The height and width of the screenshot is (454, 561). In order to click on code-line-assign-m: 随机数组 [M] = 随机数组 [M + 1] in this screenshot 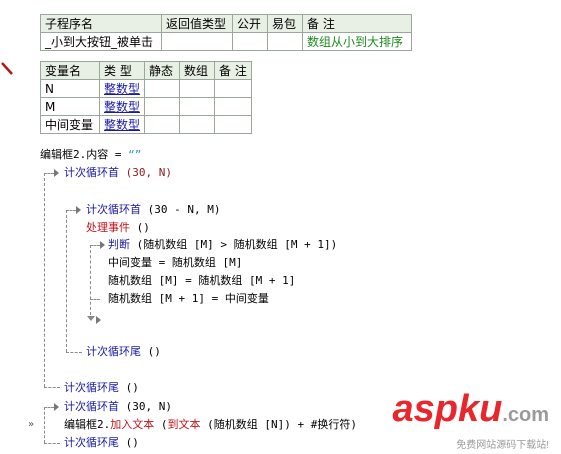, I will do `click(201, 281)`.